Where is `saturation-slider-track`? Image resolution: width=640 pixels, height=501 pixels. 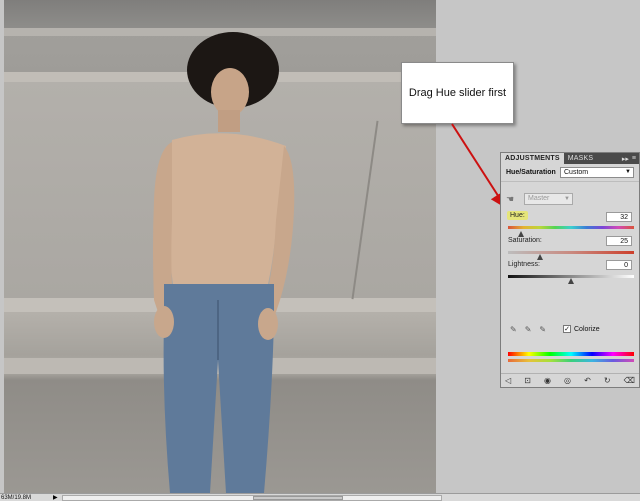
saturation-slider-track is located at coordinates (571, 252).